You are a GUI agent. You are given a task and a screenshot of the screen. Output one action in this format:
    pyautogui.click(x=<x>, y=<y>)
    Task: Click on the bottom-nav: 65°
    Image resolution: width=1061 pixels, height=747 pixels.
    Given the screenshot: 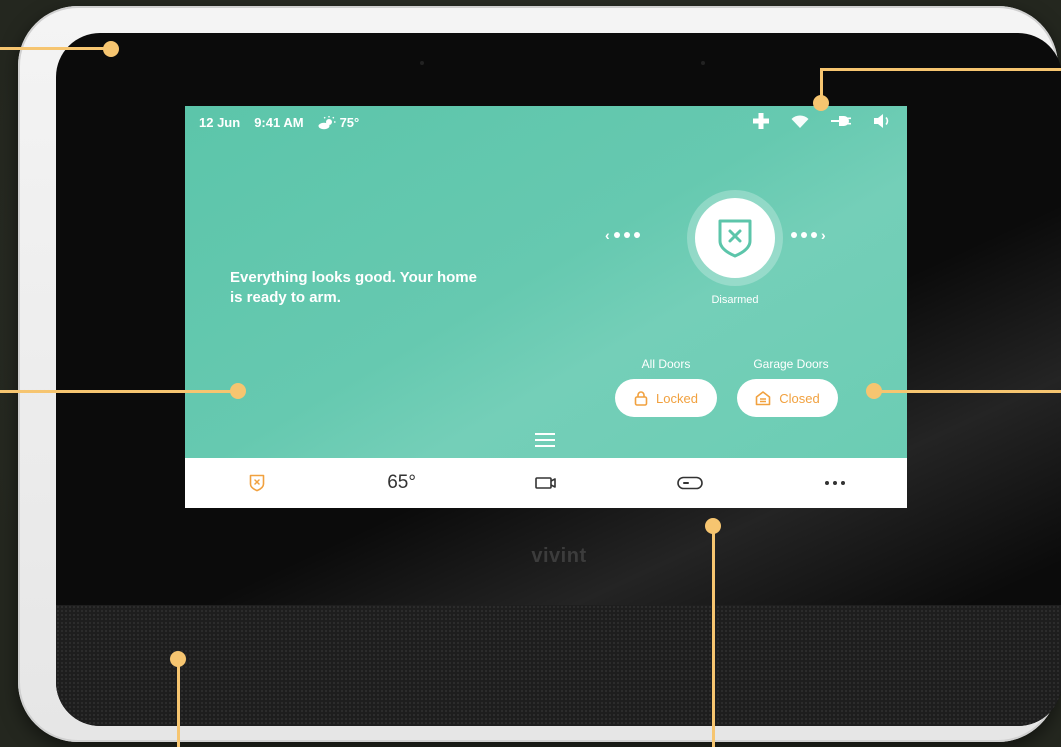 What is the action you would take?
    pyautogui.click(x=546, y=483)
    